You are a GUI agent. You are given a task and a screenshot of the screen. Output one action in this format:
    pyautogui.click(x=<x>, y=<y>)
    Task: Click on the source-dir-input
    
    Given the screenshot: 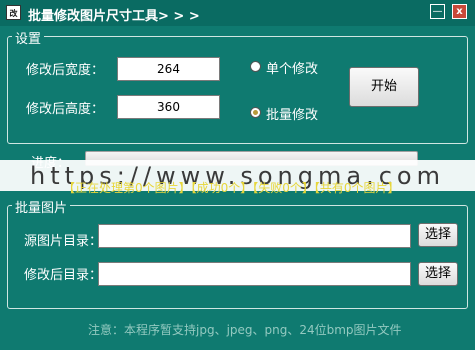 What is the action you would take?
    pyautogui.click(x=254, y=236)
    